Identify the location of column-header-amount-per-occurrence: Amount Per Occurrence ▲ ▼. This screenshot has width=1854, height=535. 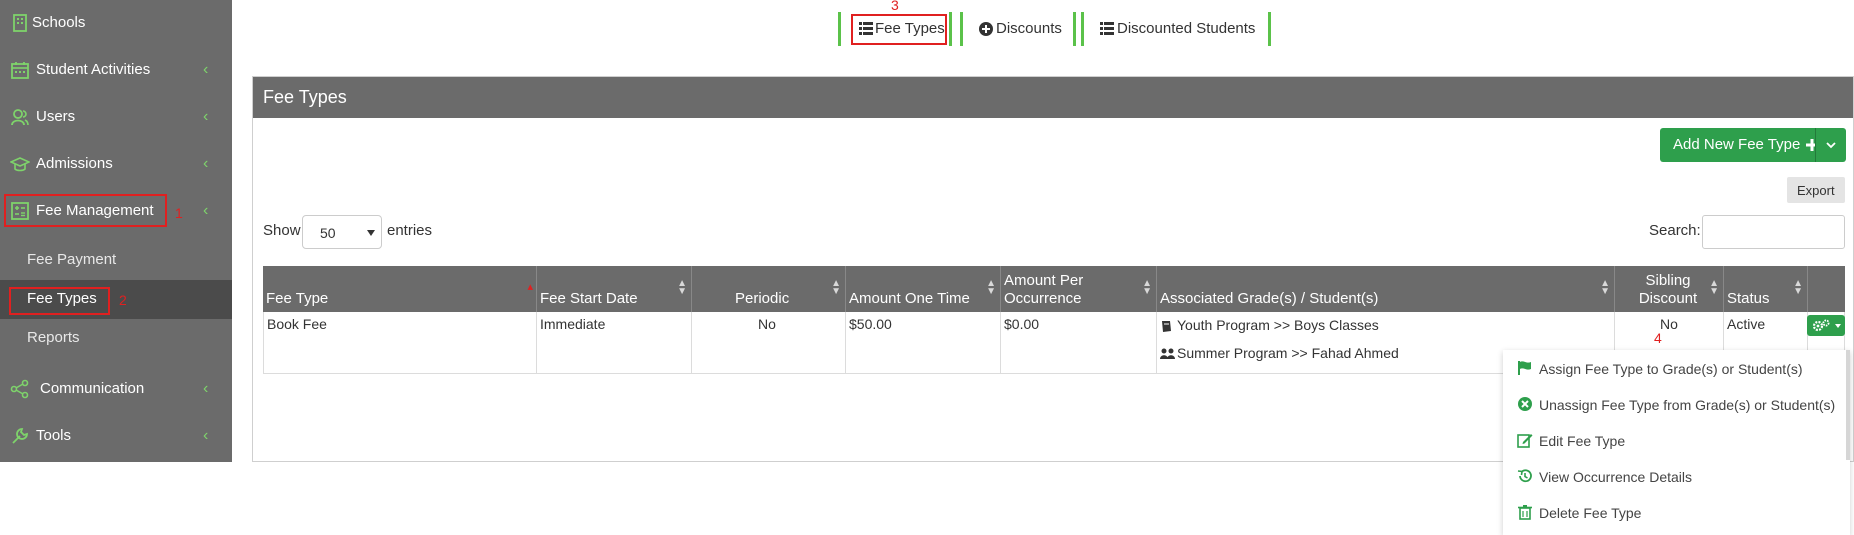
(1079, 289).